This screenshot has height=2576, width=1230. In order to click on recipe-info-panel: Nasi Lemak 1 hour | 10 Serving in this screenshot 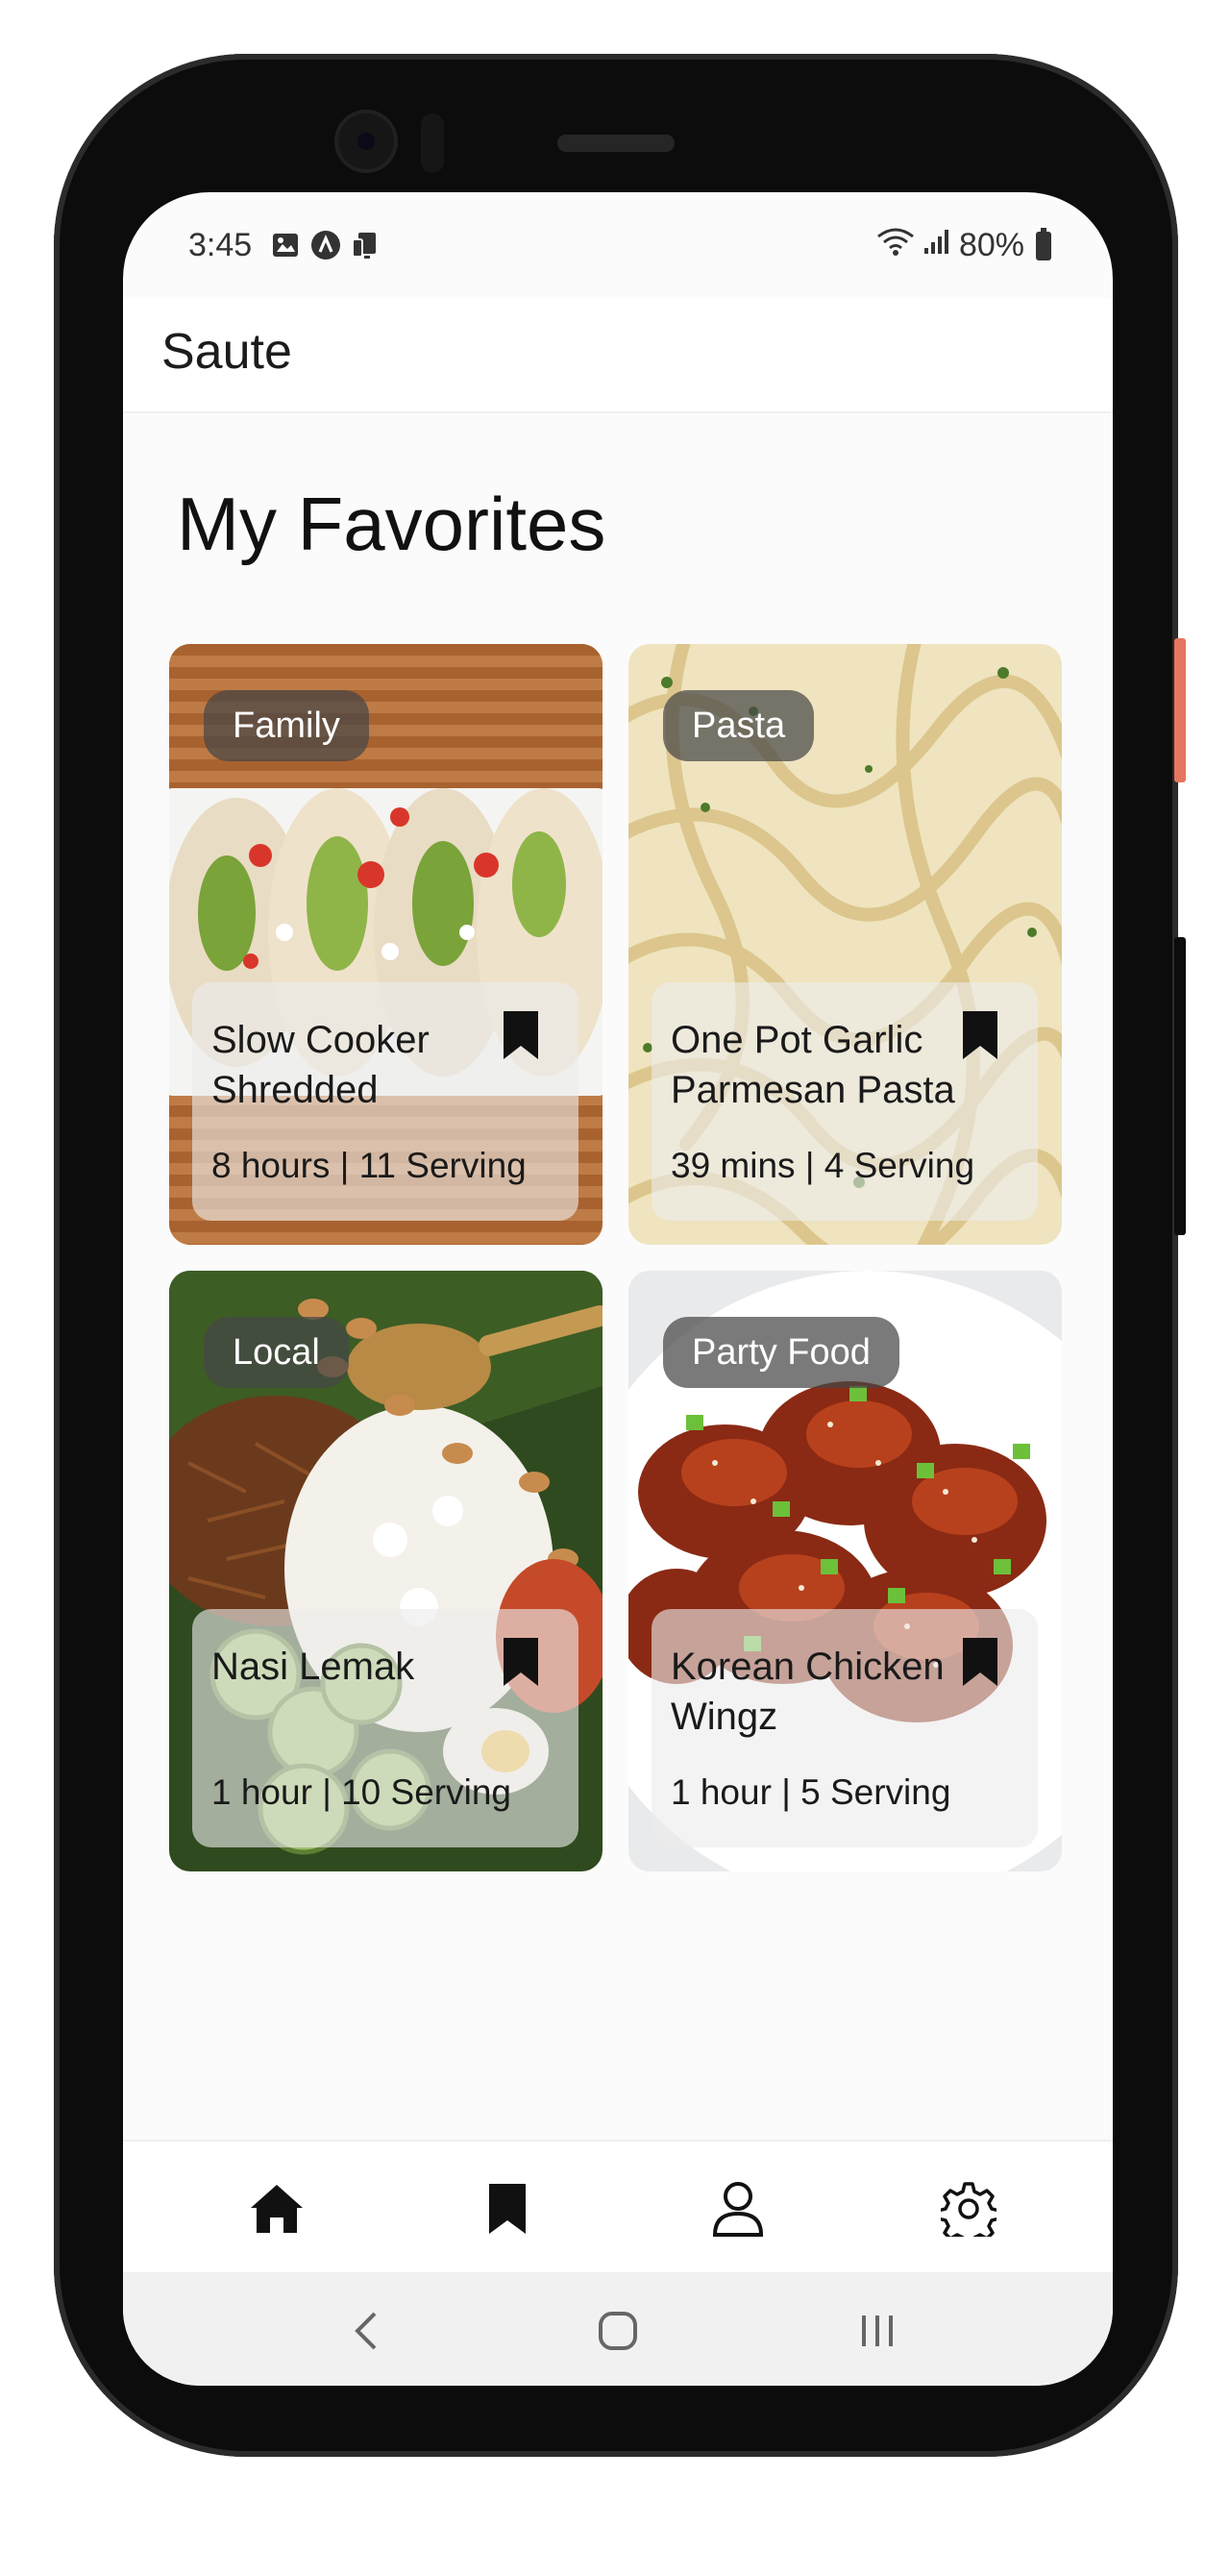, I will do `click(385, 1728)`.